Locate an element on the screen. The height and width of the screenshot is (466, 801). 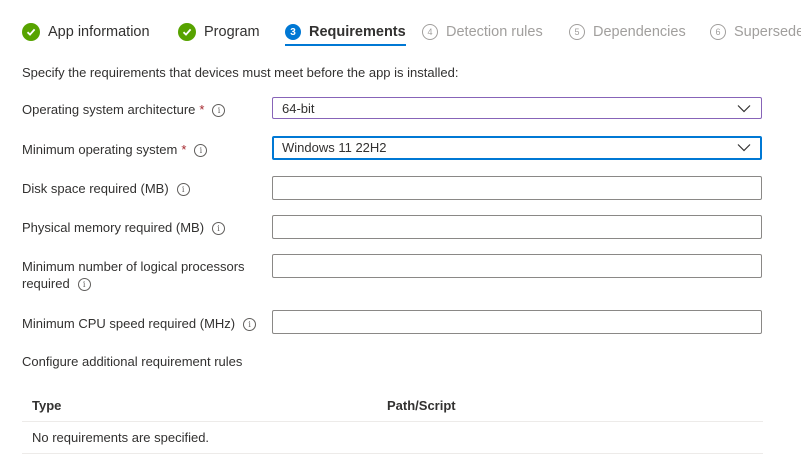
step-label: Dependencies is located at coordinates (639, 32).